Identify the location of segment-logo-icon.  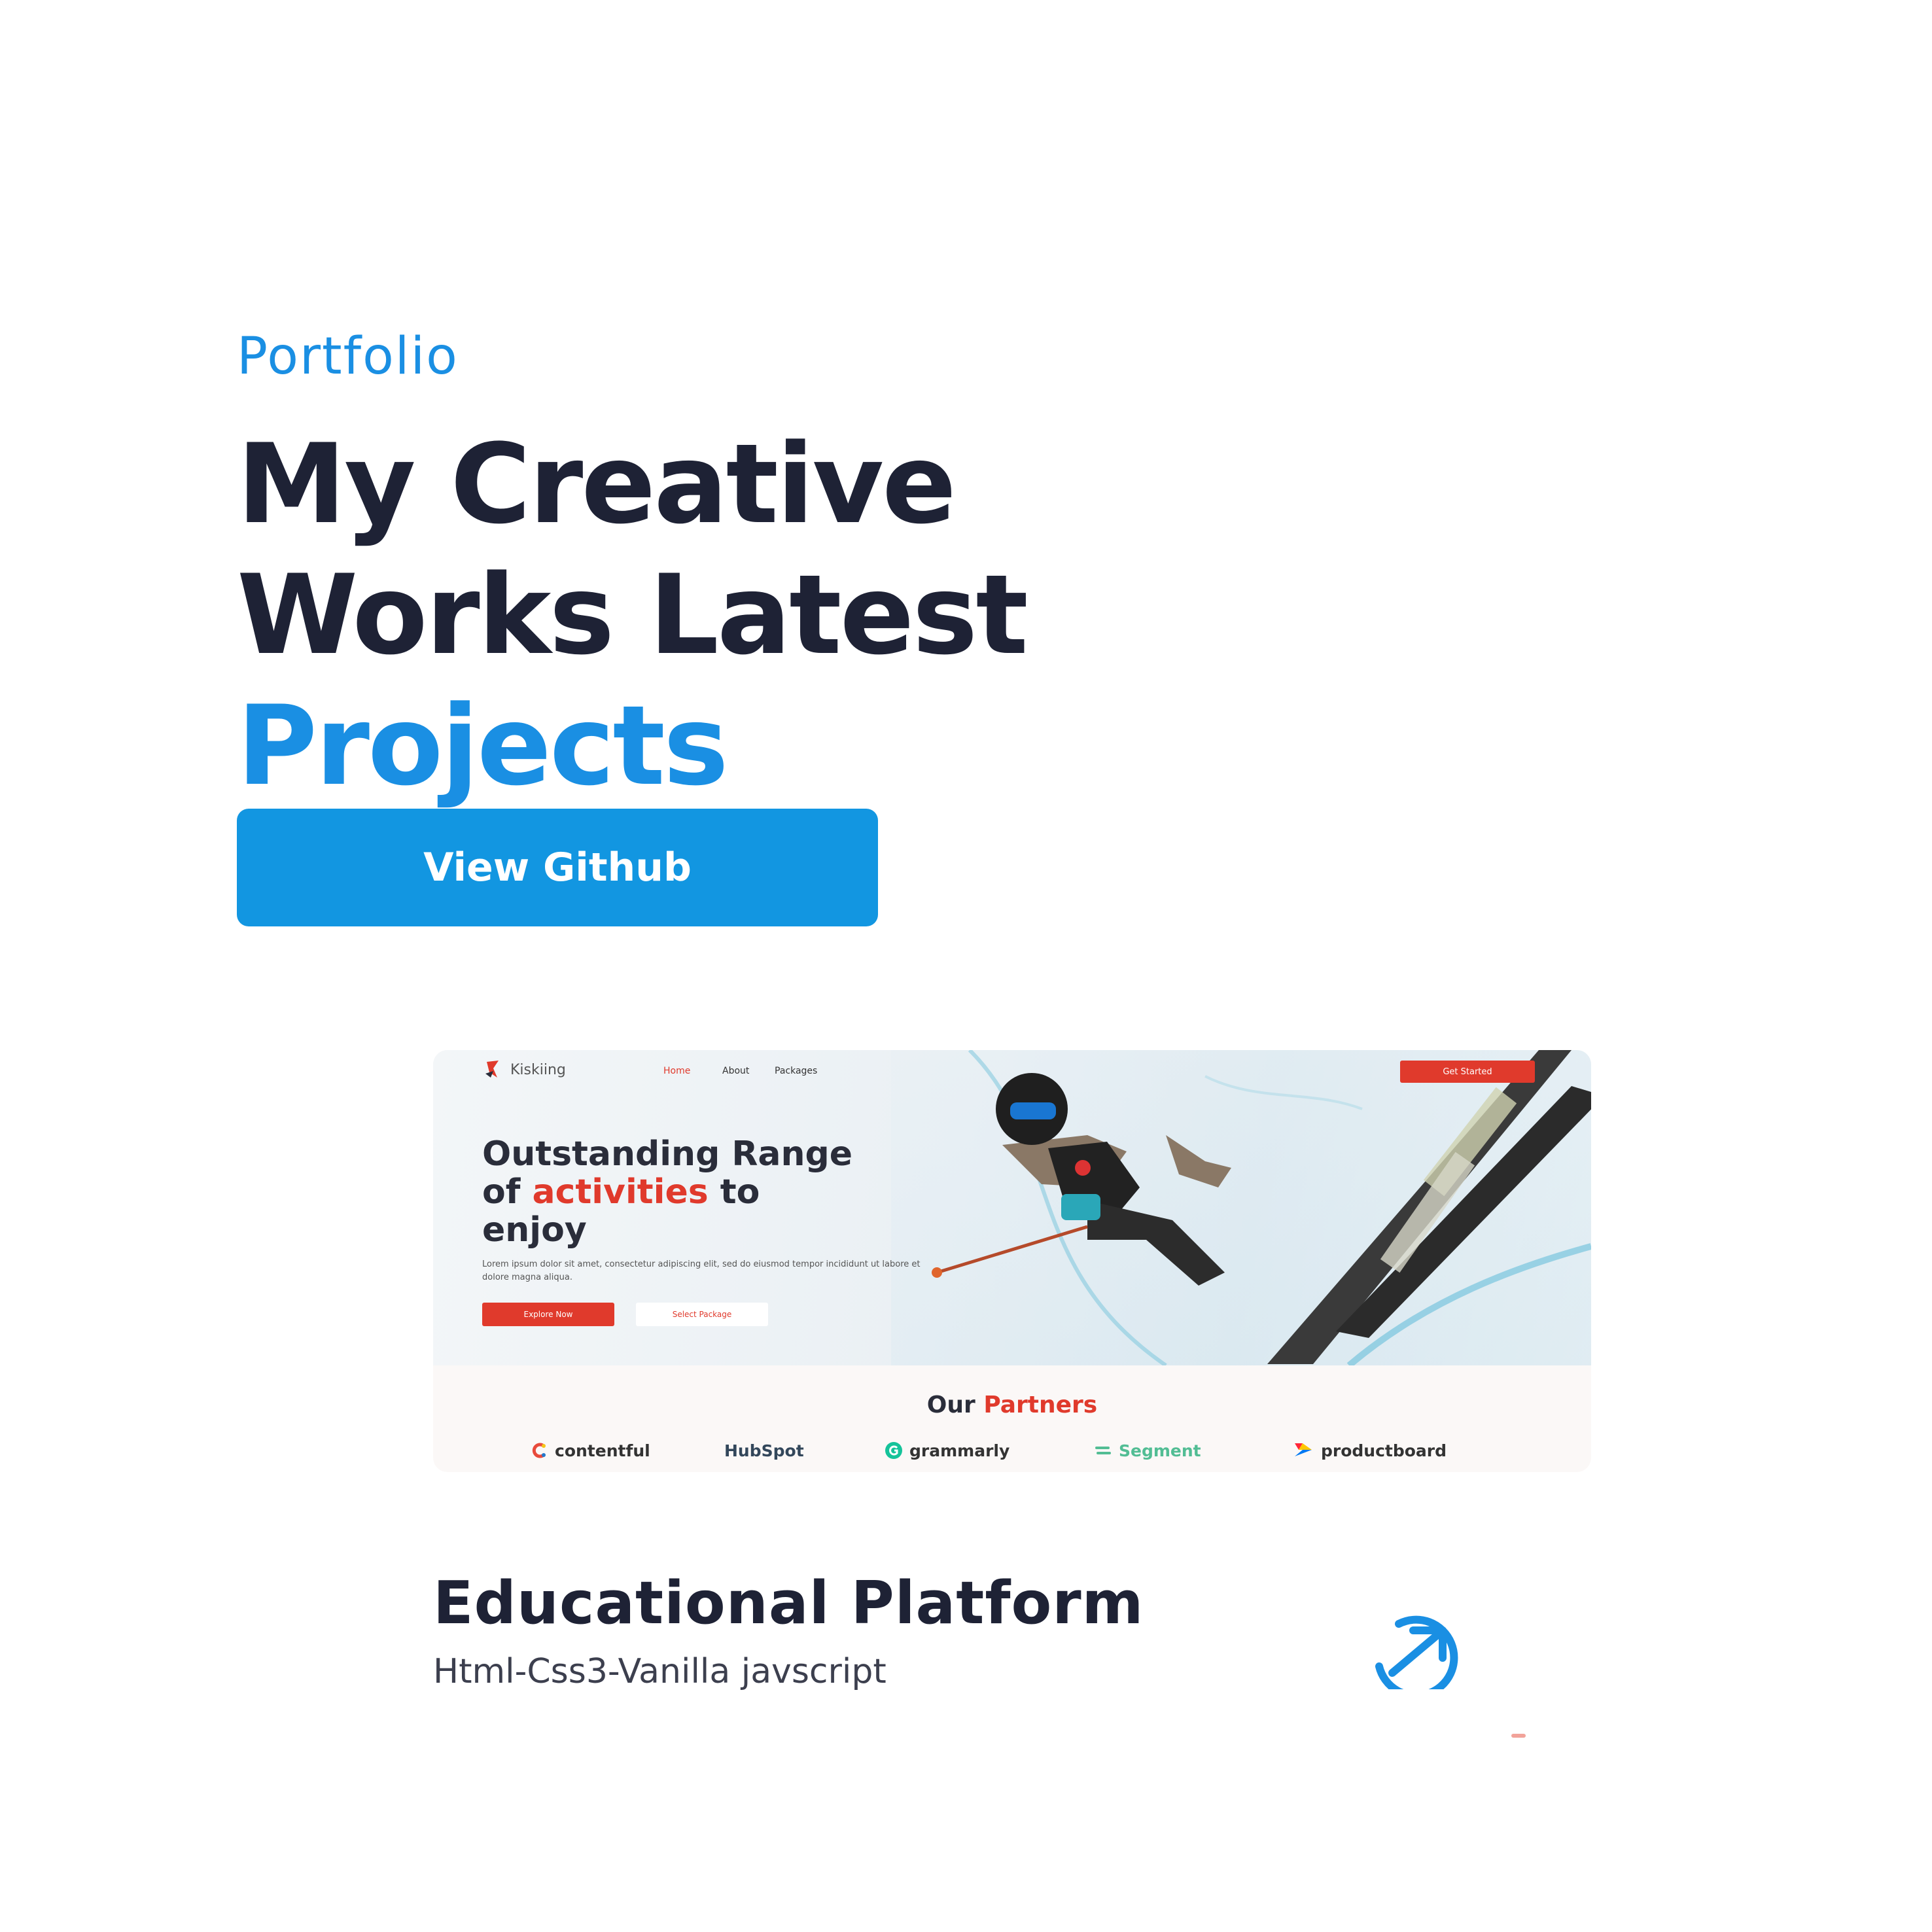
(1103, 1450).